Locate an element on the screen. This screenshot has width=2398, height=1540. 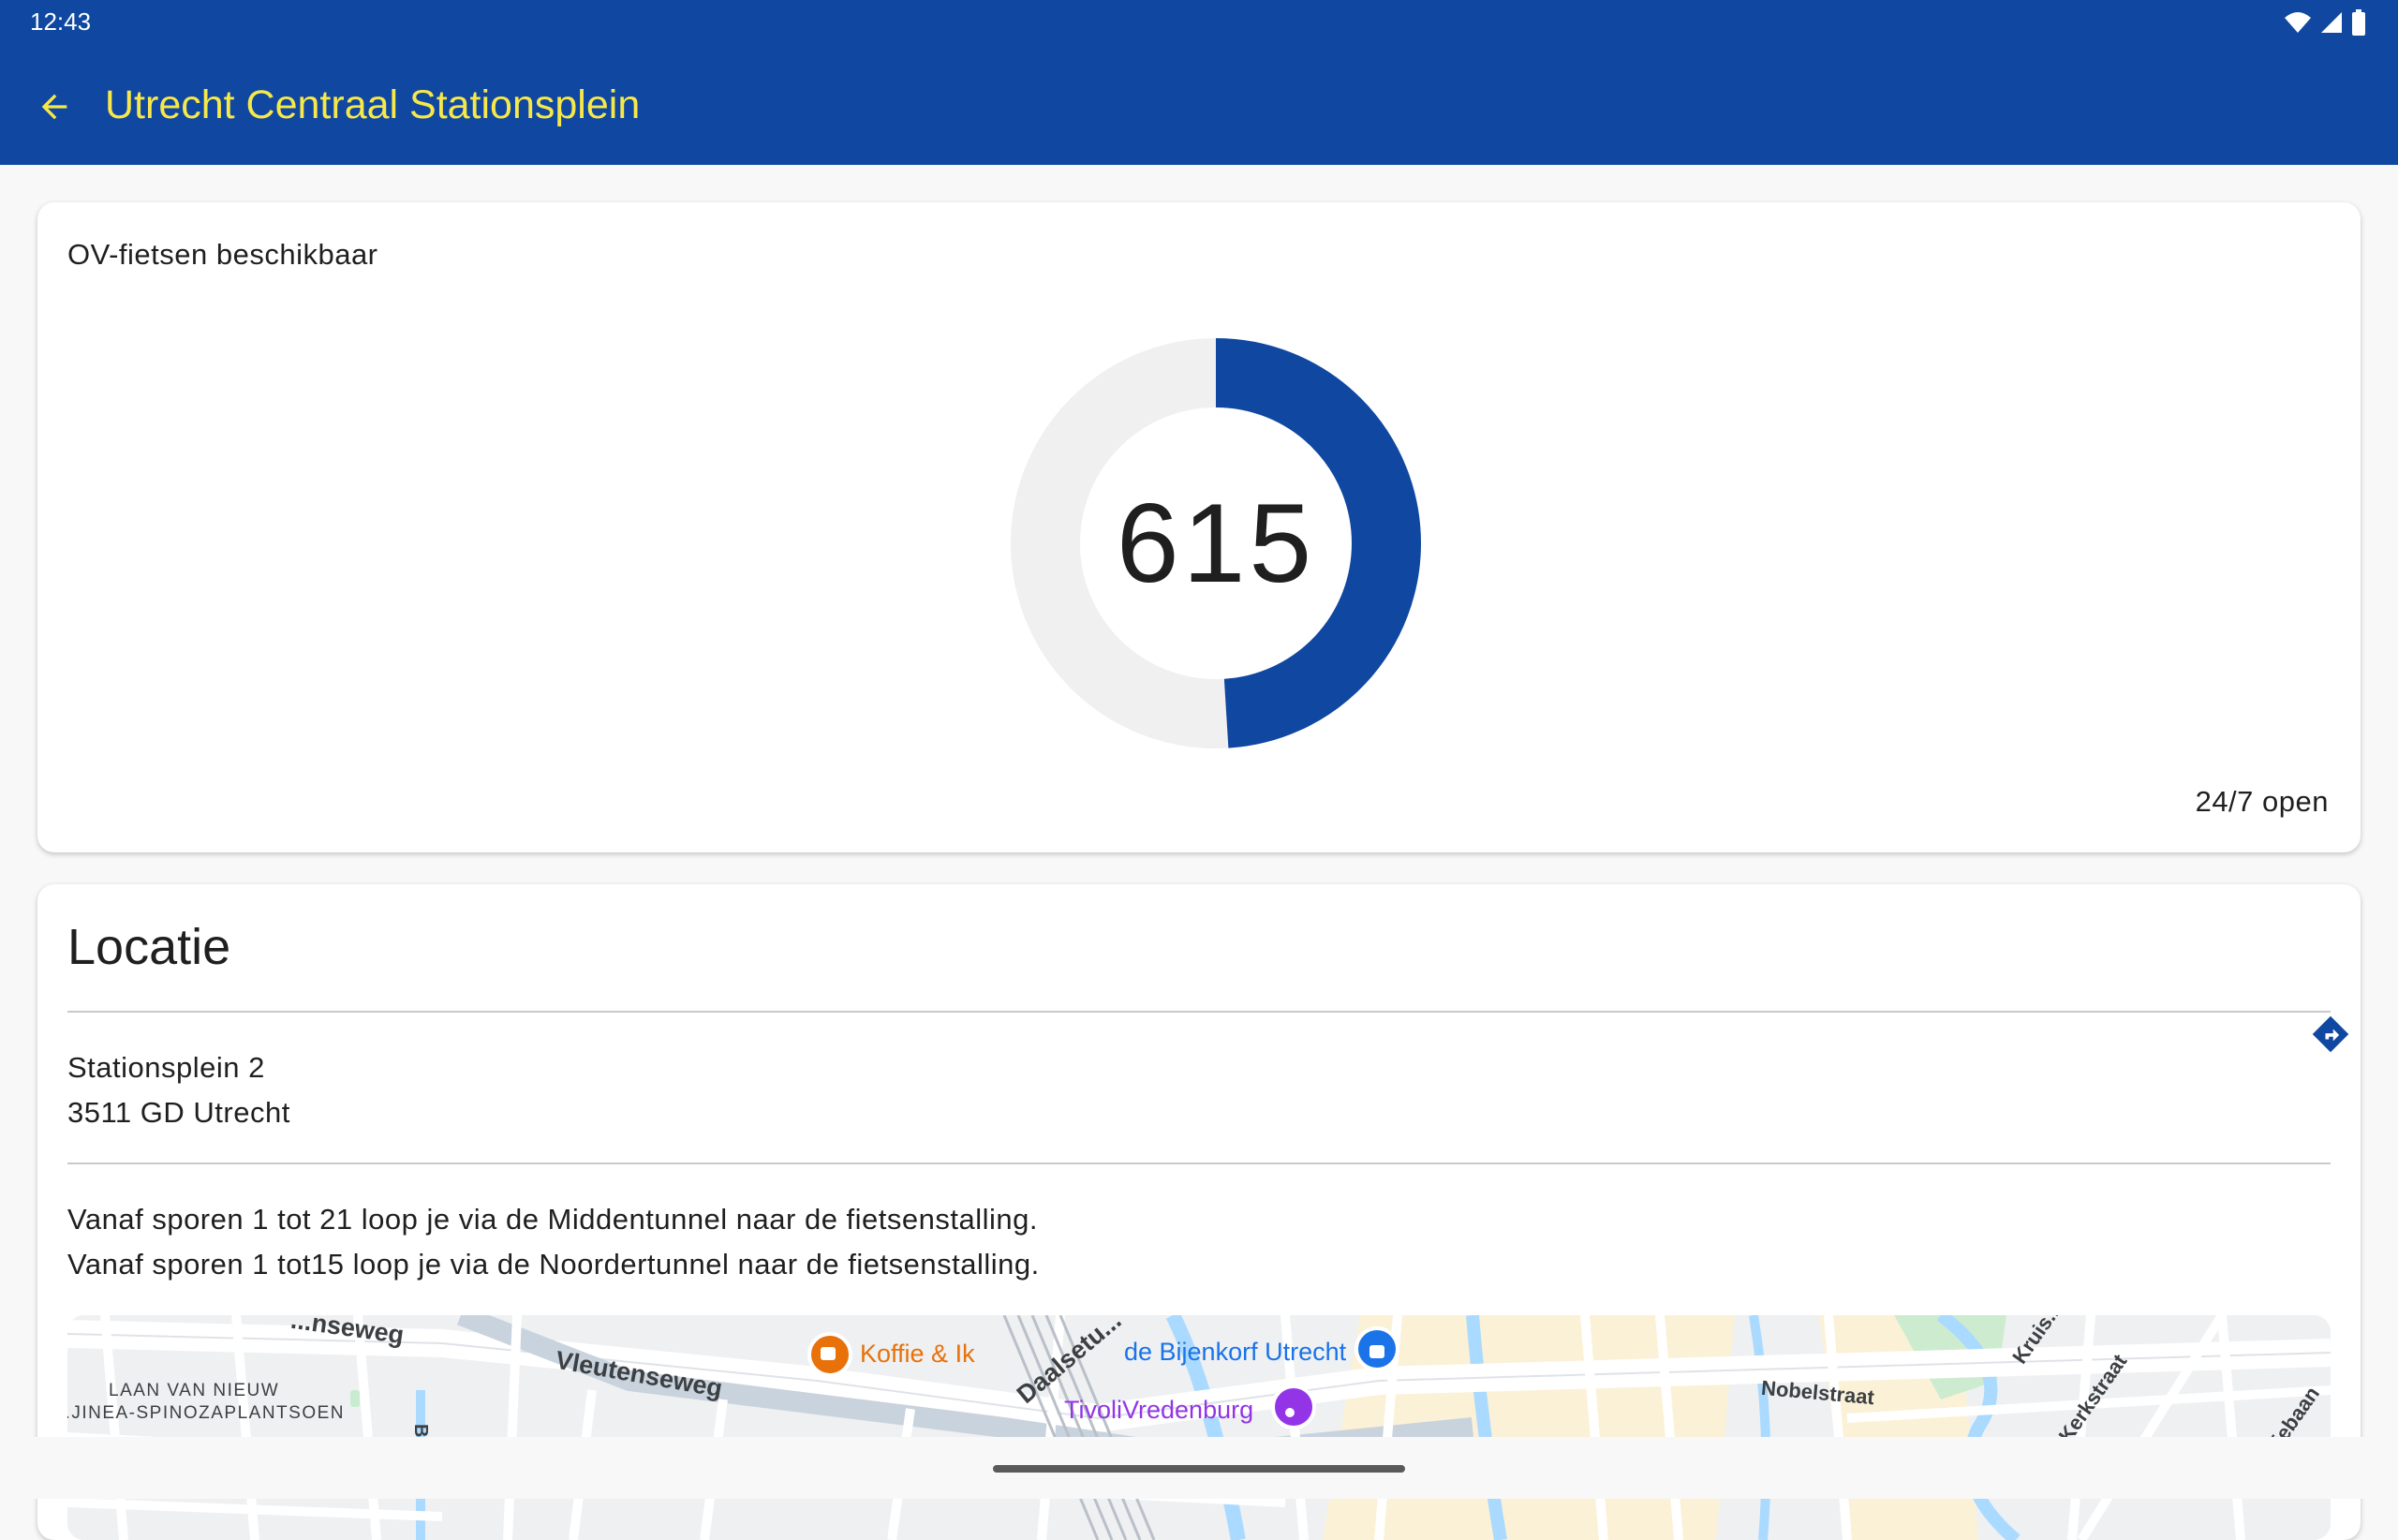
map-park-label: ...JINEA-SPINOZAPLANTSOEN is located at coordinates (206, 1413).